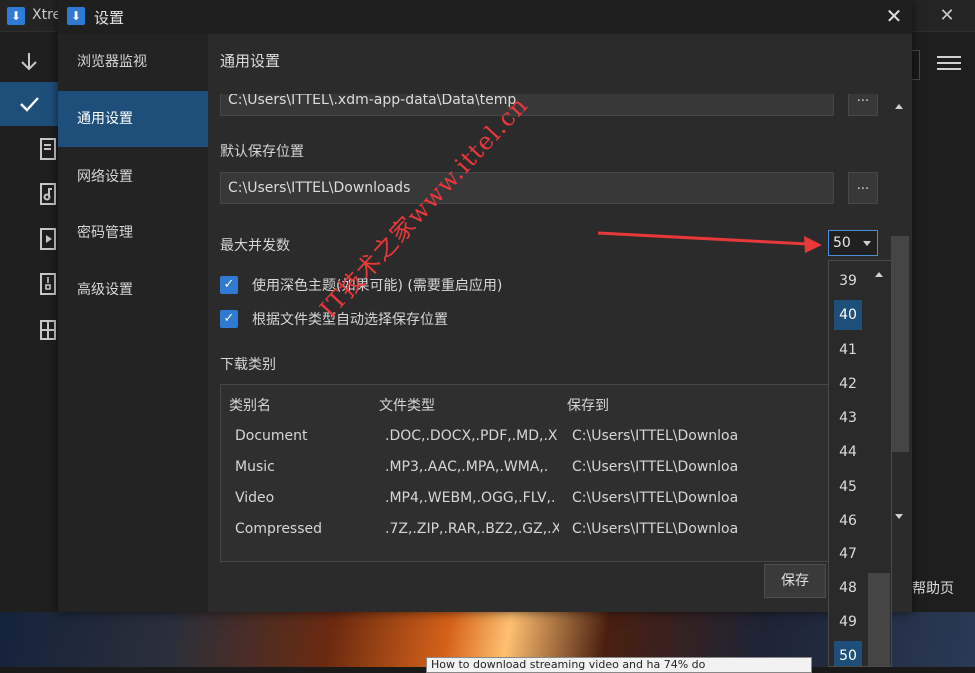  What do you see at coordinates (848, 554) in the screenshot?
I see `dropdown-option: 47` at bounding box center [848, 554].